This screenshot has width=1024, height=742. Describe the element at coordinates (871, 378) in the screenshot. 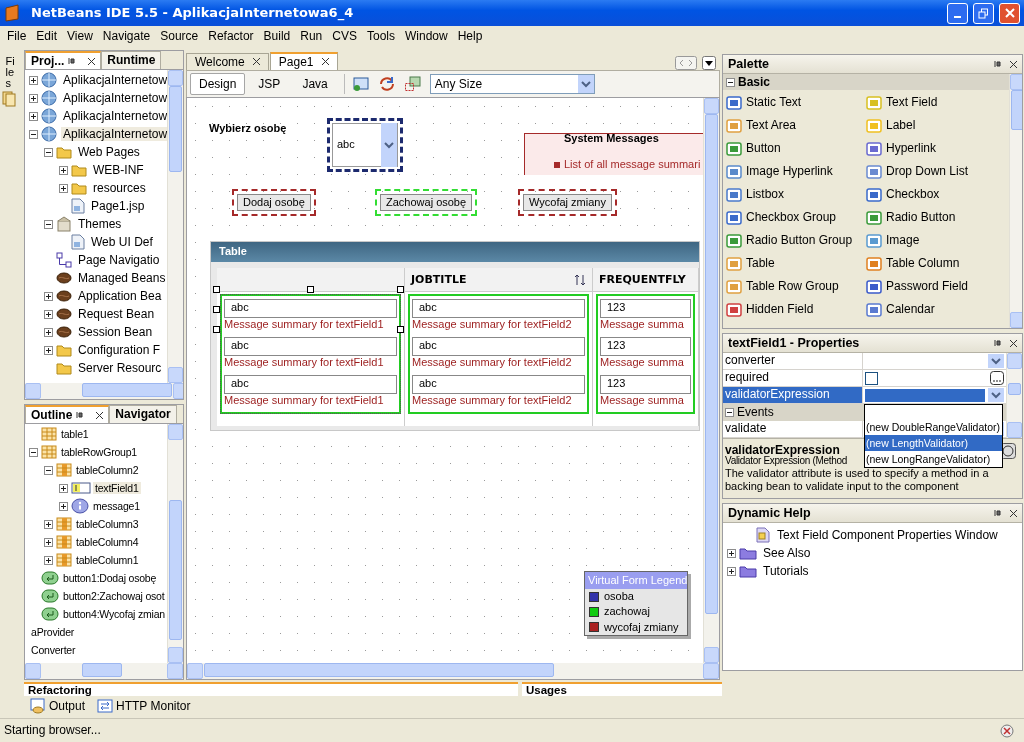

I see `checkbox` at that location.